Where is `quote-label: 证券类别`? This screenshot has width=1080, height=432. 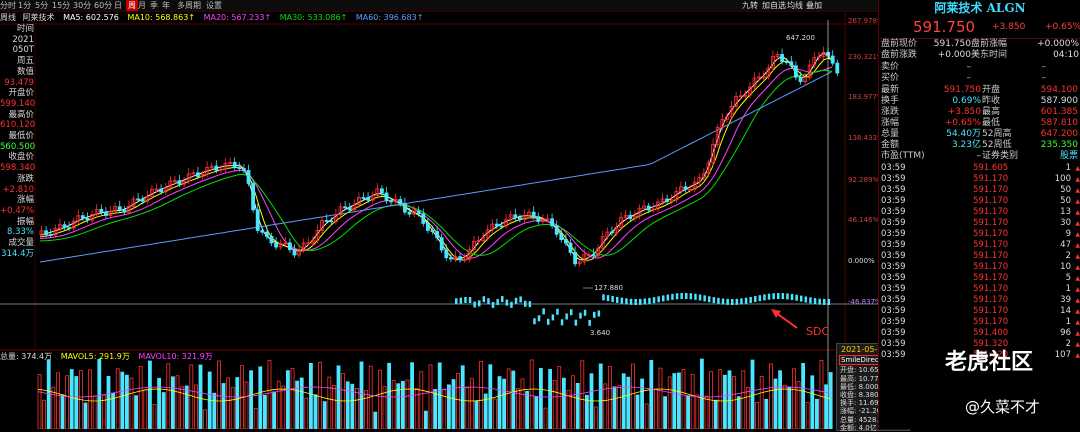 quote-label: 证券类别 is located at coordinates (1000, 156).